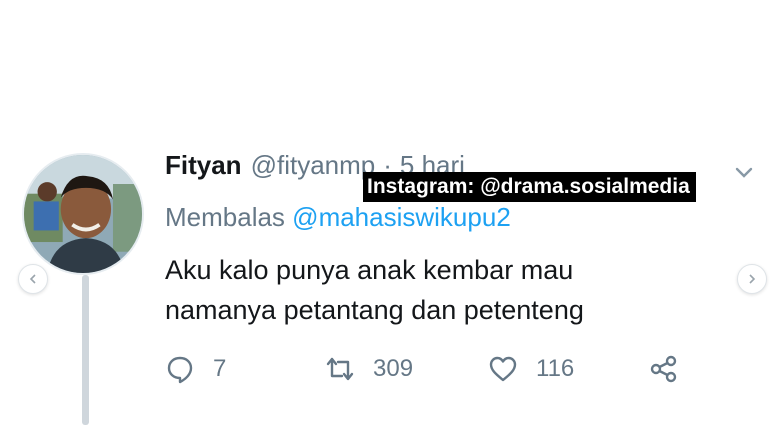 Image resolution: width=780 pixels, height=439 pixels. Describe the element at coordinates (435, 369) in the screenshot. I see `tweet-actions: 7 309 116` at that location.